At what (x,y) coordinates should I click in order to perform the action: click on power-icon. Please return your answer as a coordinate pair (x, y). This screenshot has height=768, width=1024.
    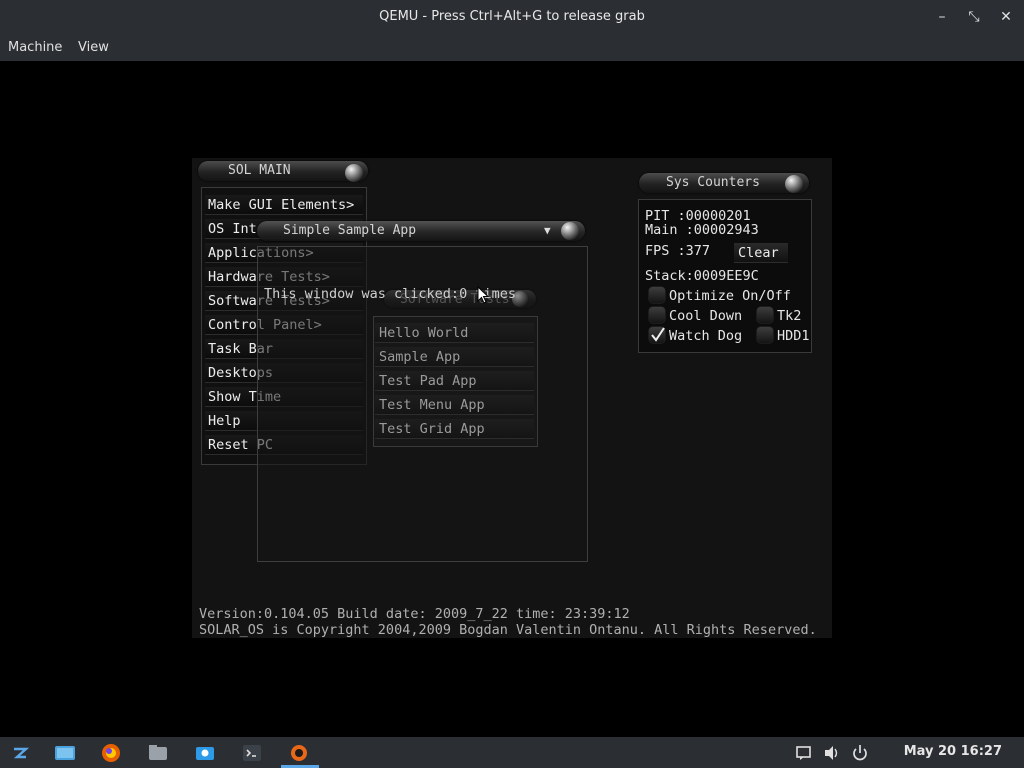
    Looking at the image, I should click on (862, 755).